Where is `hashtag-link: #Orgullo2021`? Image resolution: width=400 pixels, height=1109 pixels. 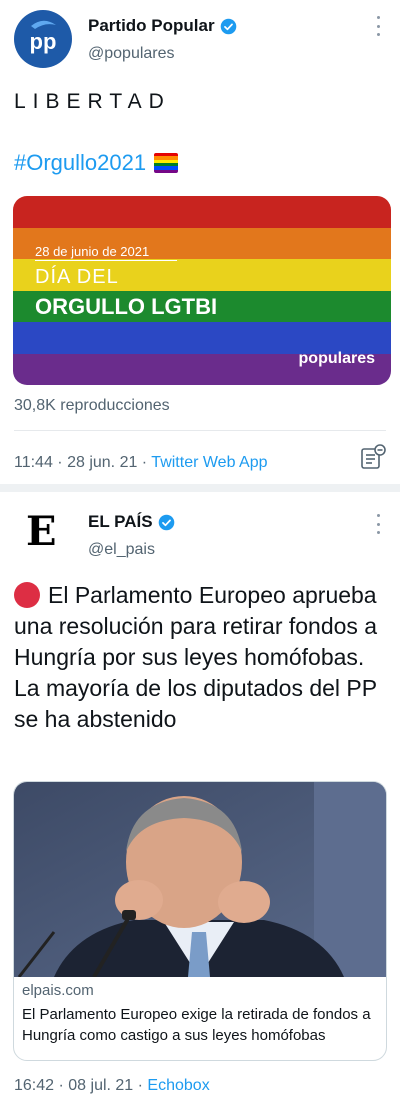 hashtag-link: #Orgullo2021 is located at coordinates (96, 163).